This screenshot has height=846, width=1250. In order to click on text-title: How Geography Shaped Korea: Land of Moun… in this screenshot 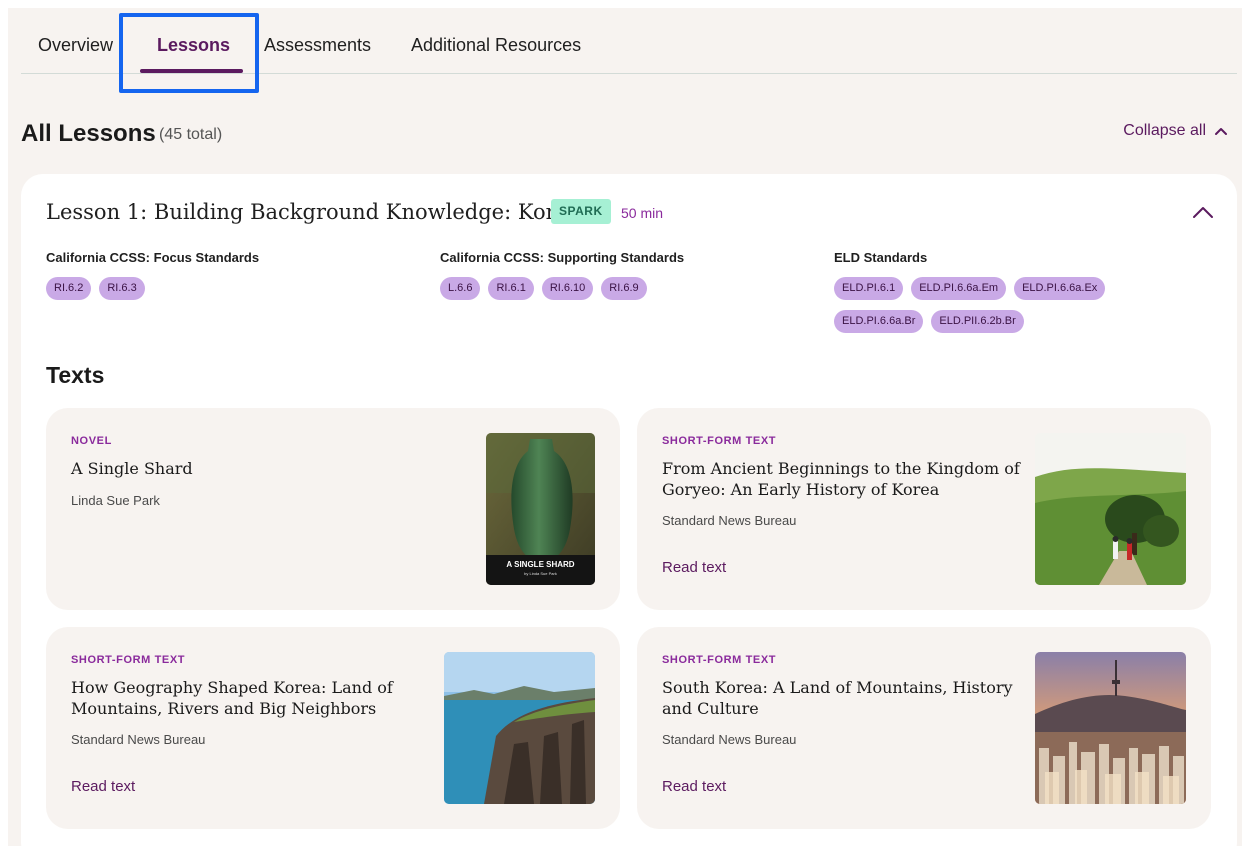, I will do `click(232, 698)`.